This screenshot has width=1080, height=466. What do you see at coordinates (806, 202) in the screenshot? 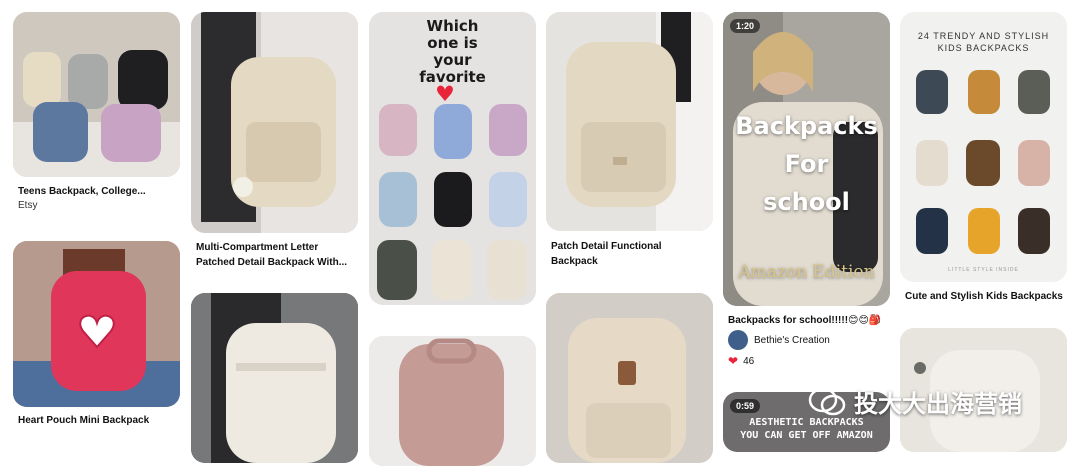
I see `overlay-line: school` at bounding box center [806, 202].